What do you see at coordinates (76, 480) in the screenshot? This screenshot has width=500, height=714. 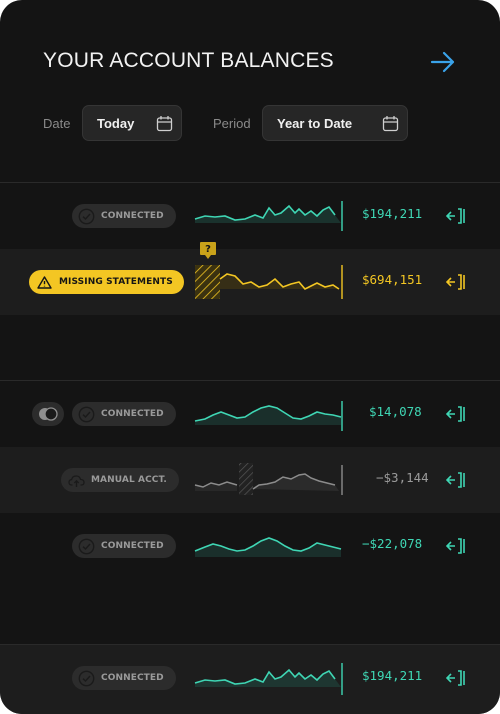 I see `cloud-upload-icon` at bounding box center [76, 480].